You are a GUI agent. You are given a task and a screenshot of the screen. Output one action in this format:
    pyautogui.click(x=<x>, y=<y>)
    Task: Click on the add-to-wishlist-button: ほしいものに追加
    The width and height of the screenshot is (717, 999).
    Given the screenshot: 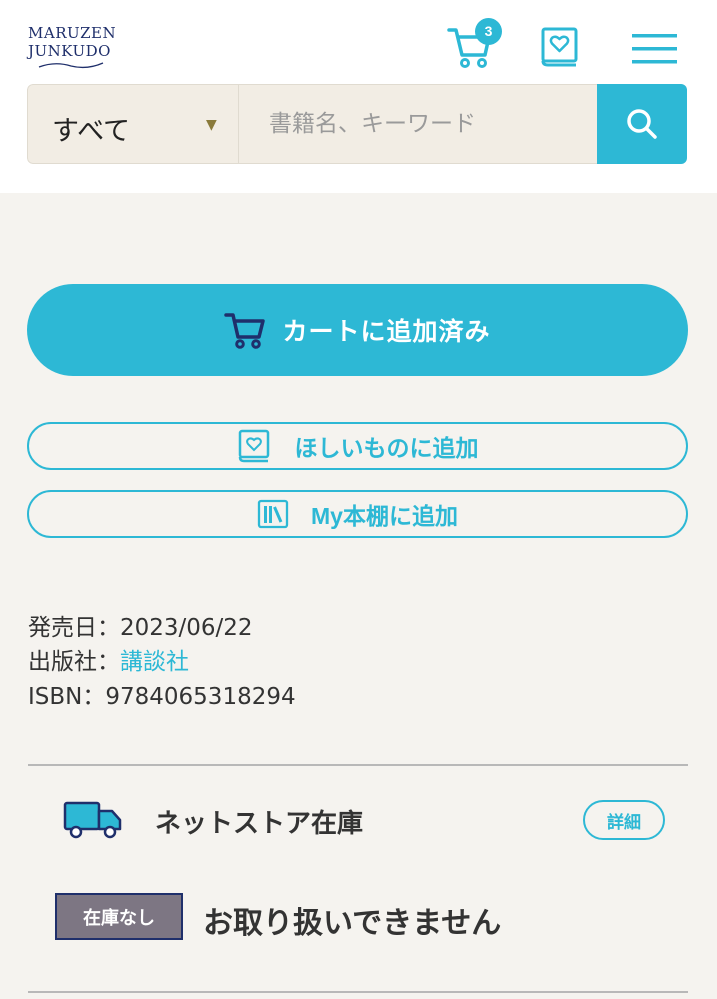 What is the action you would take?
    pyautogui.click(x=357, y=446)
    